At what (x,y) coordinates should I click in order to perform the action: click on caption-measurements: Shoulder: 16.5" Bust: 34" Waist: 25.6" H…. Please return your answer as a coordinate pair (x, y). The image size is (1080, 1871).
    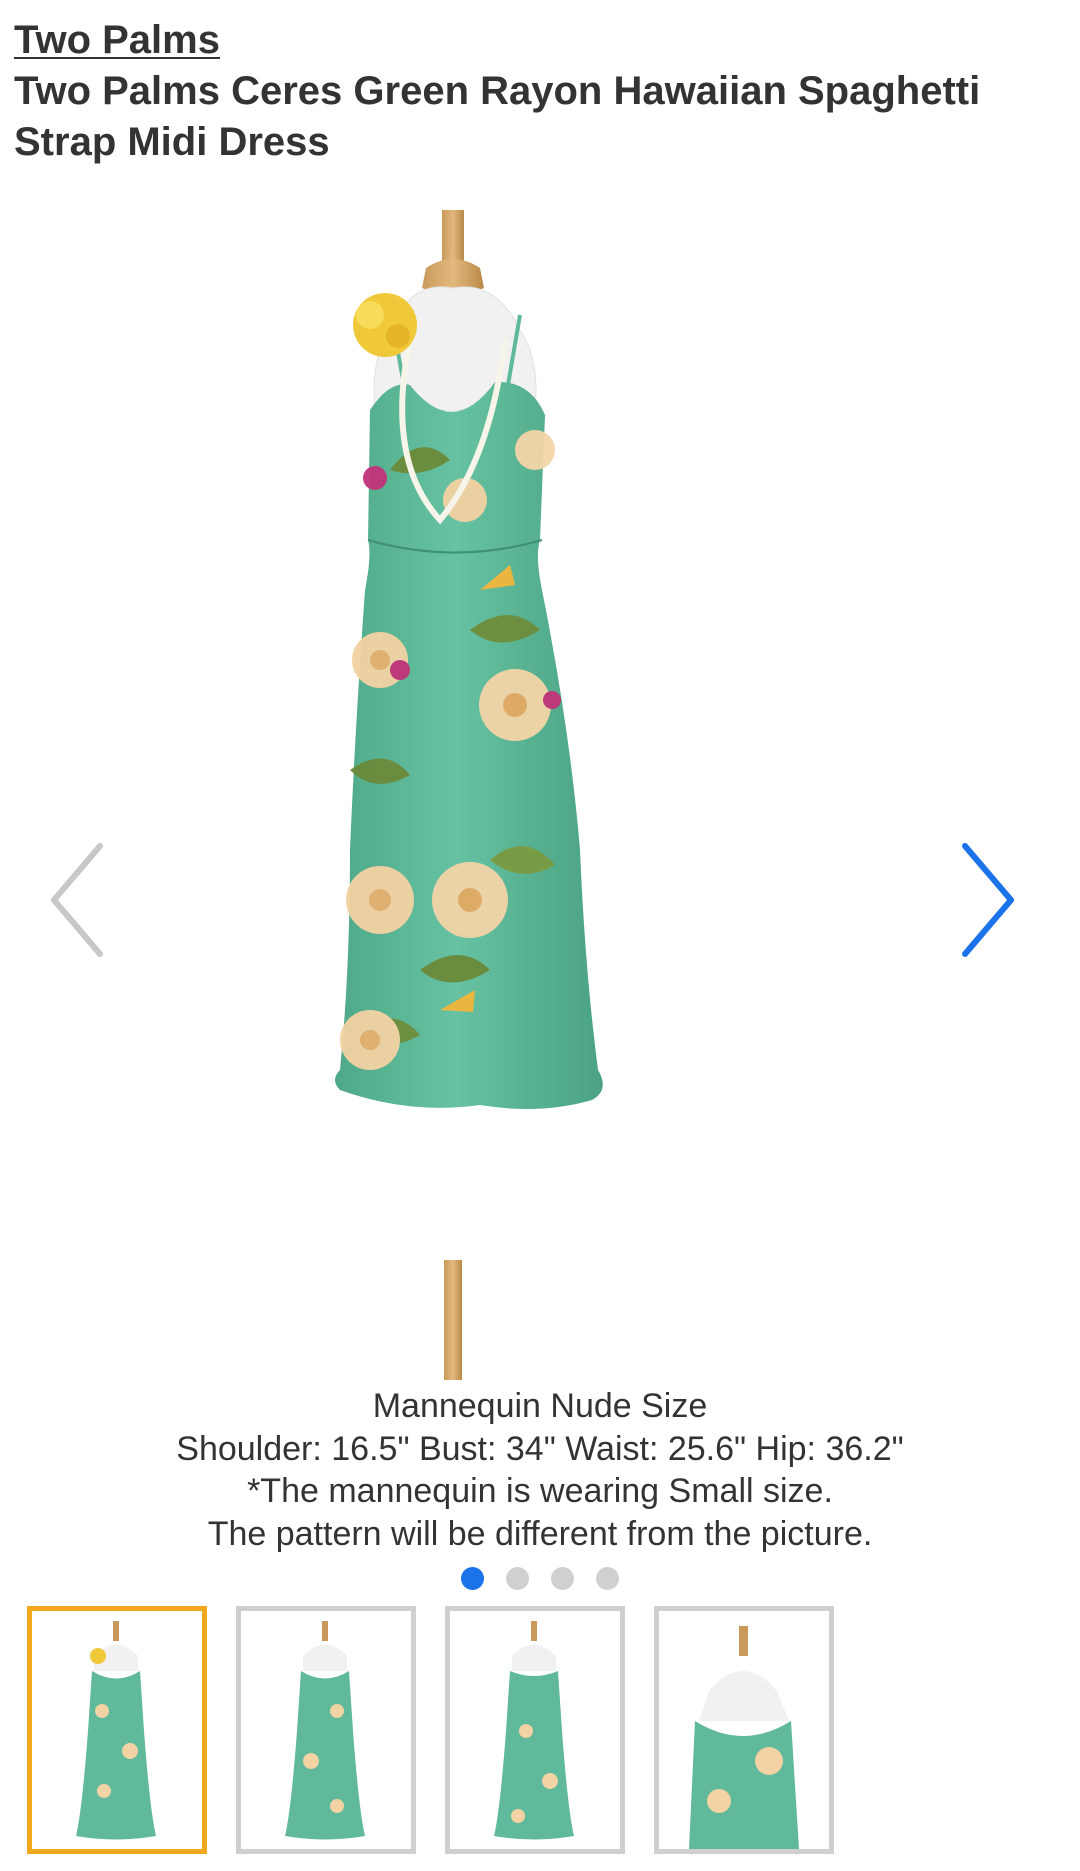
    Looking at the image, I should click on (540, 1448).